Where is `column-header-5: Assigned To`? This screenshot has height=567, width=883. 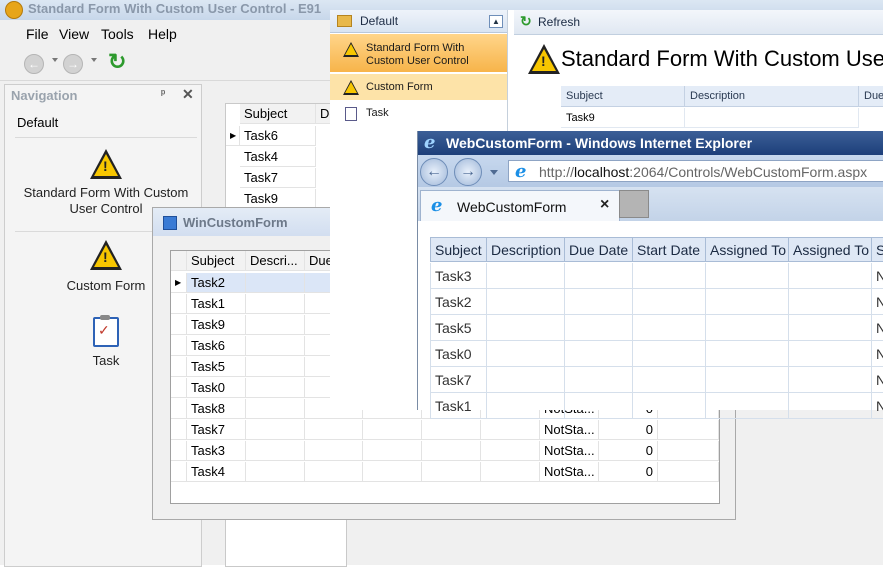
column-header-5: Assigned To is located at coordinates (830, 249).